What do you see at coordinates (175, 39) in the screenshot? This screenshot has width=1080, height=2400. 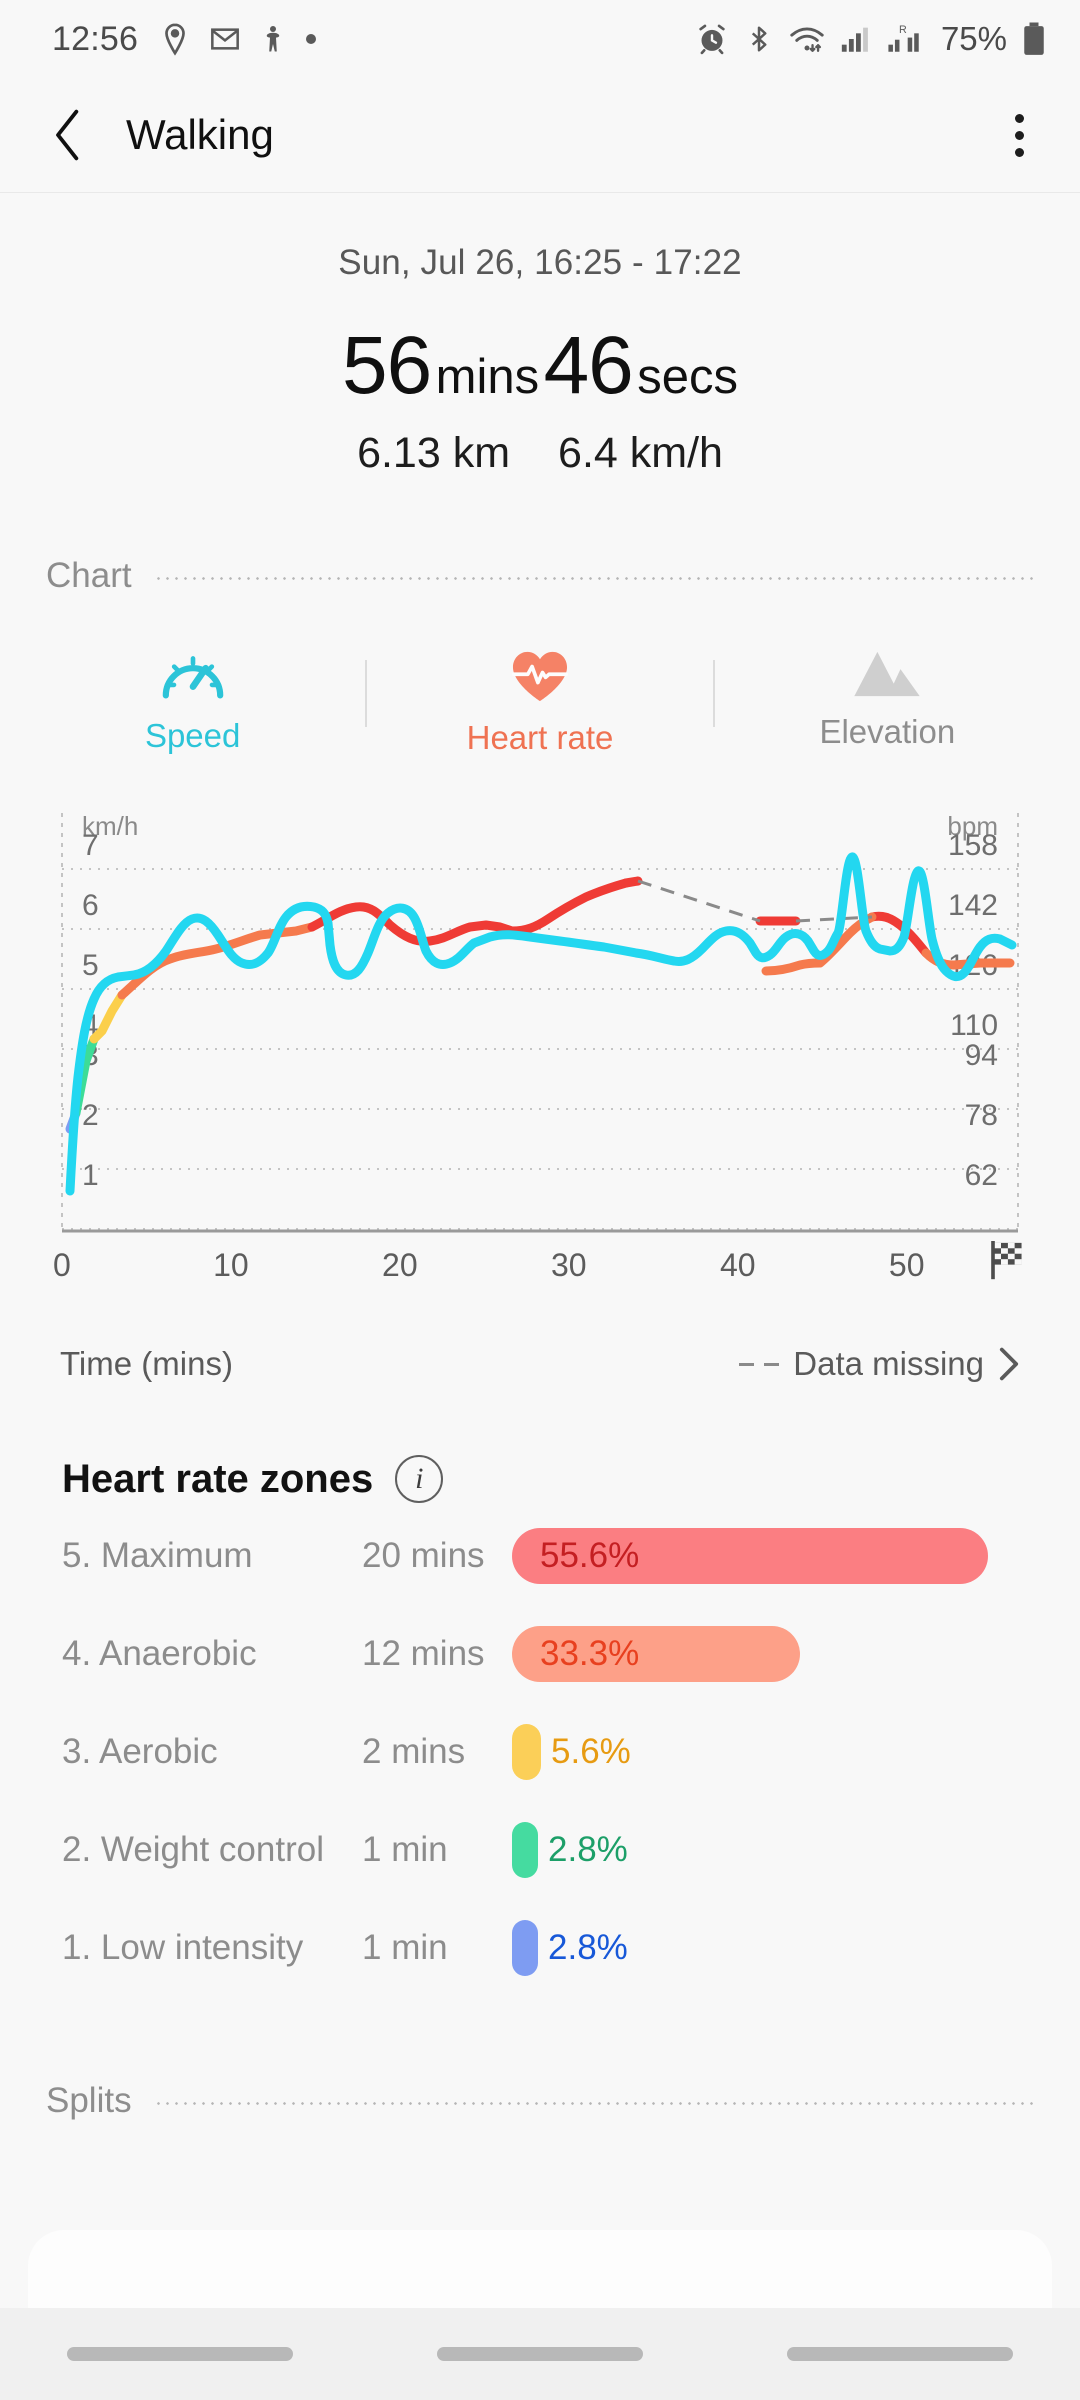 I see `location-icon` at bounding box center [175, 39].